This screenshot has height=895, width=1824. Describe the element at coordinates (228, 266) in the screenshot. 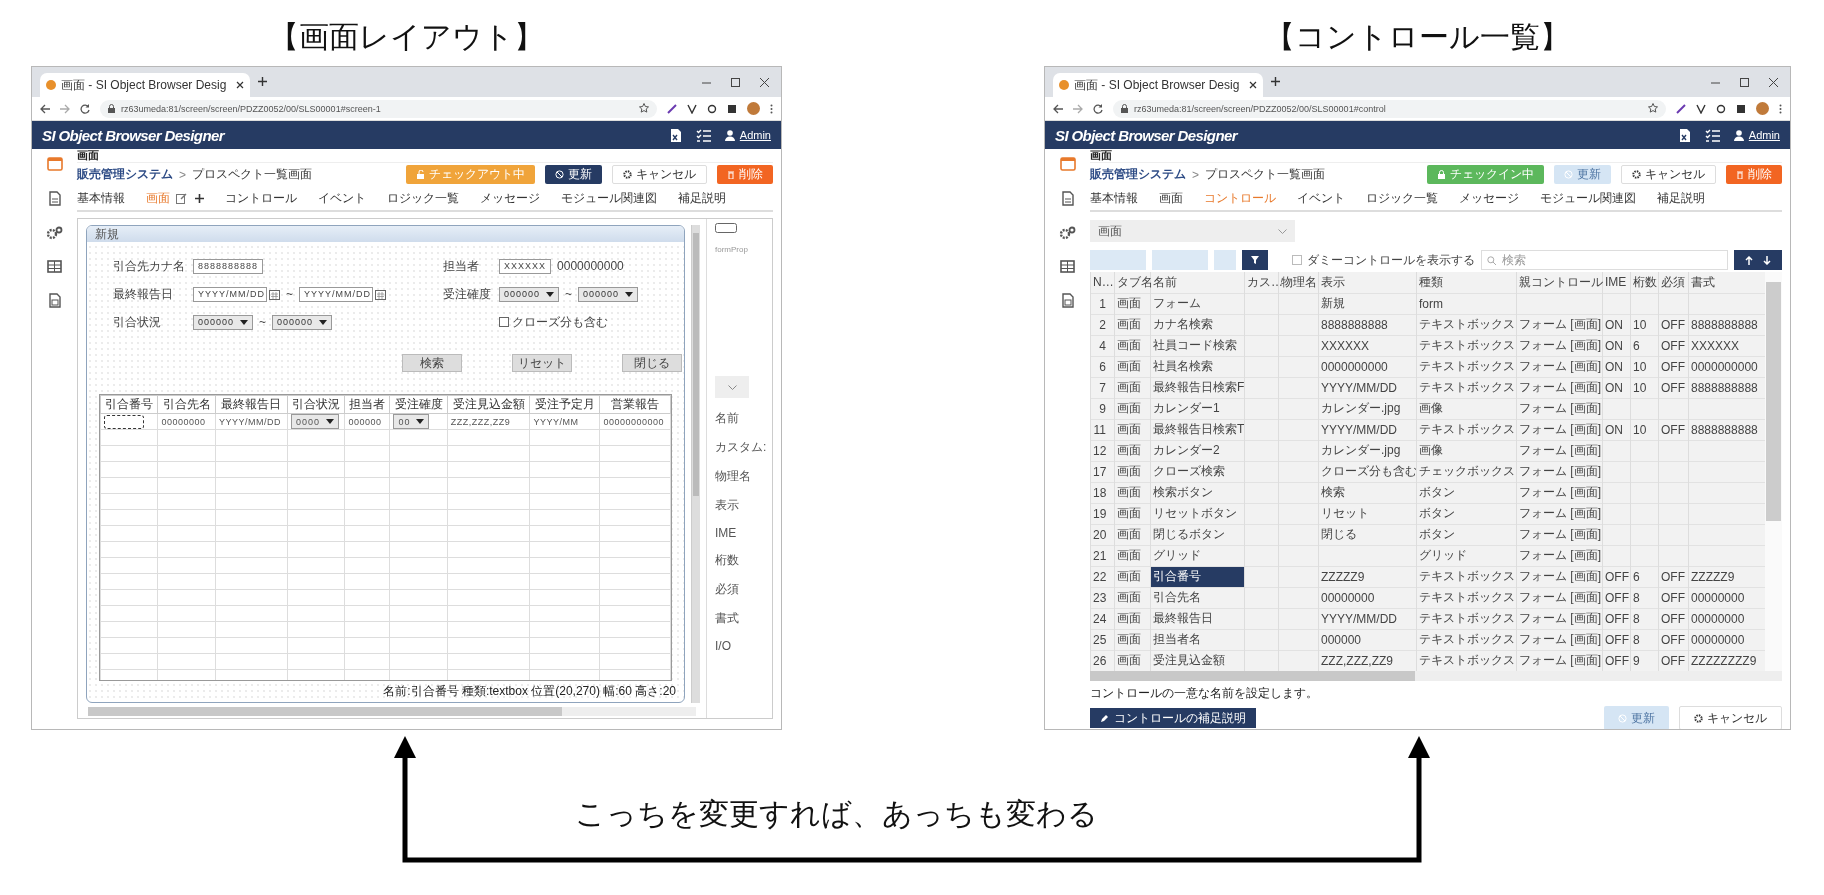

I see `text-field: 8888888888` at that location.